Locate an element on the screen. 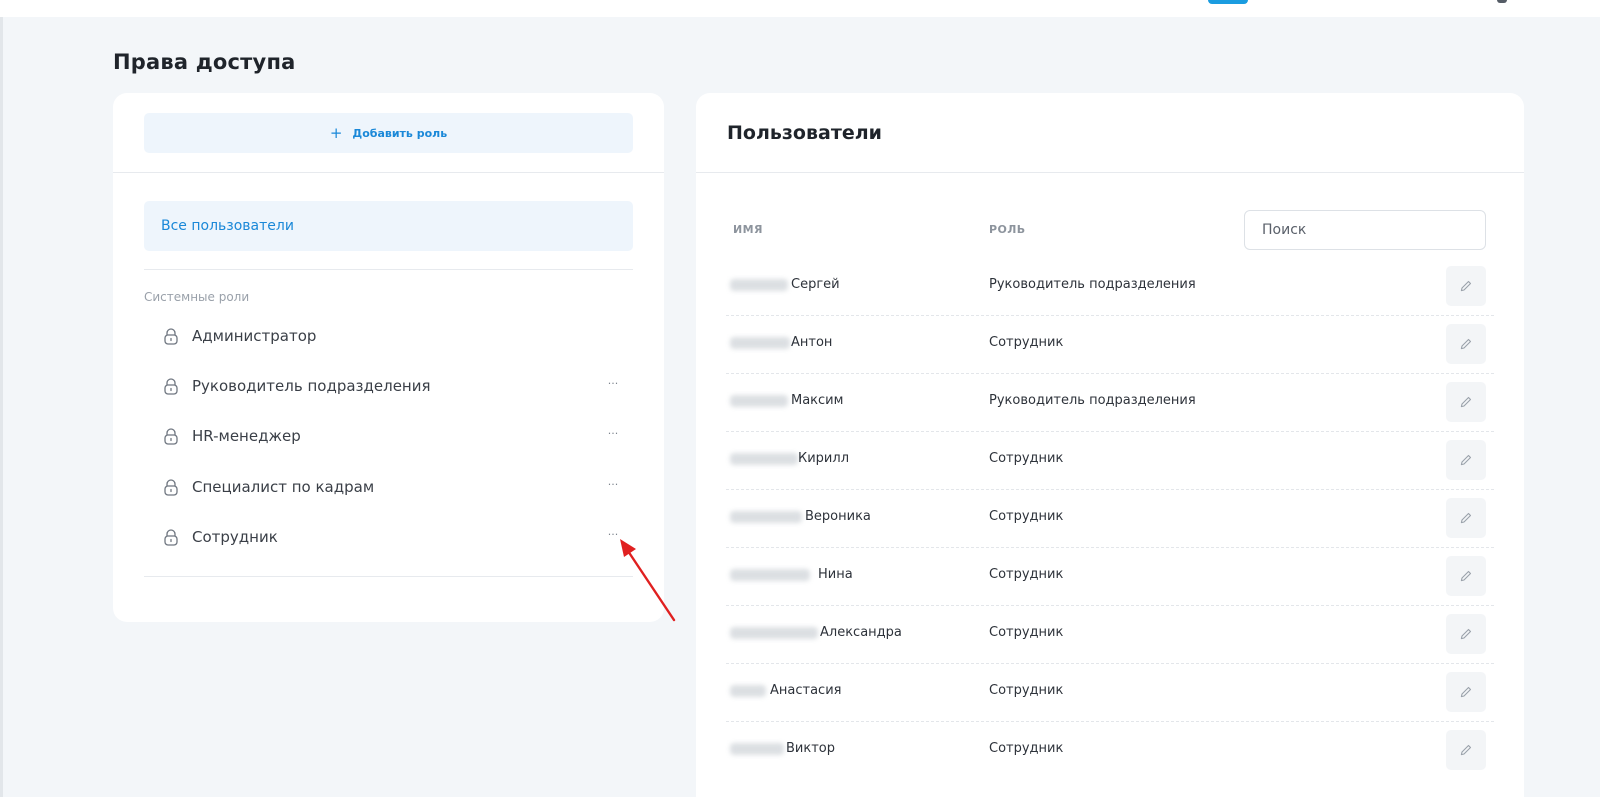  user-name: Антон is located at coordinates (812, 342).